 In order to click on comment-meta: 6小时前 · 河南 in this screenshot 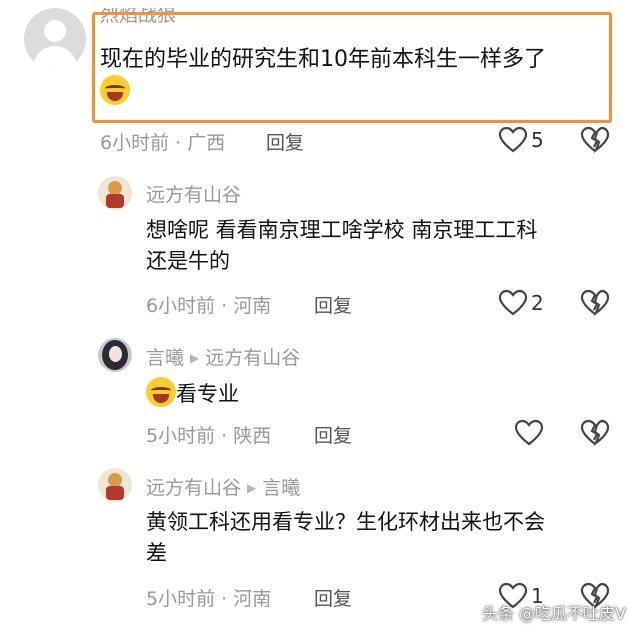, I will do `click(209, 306)`.